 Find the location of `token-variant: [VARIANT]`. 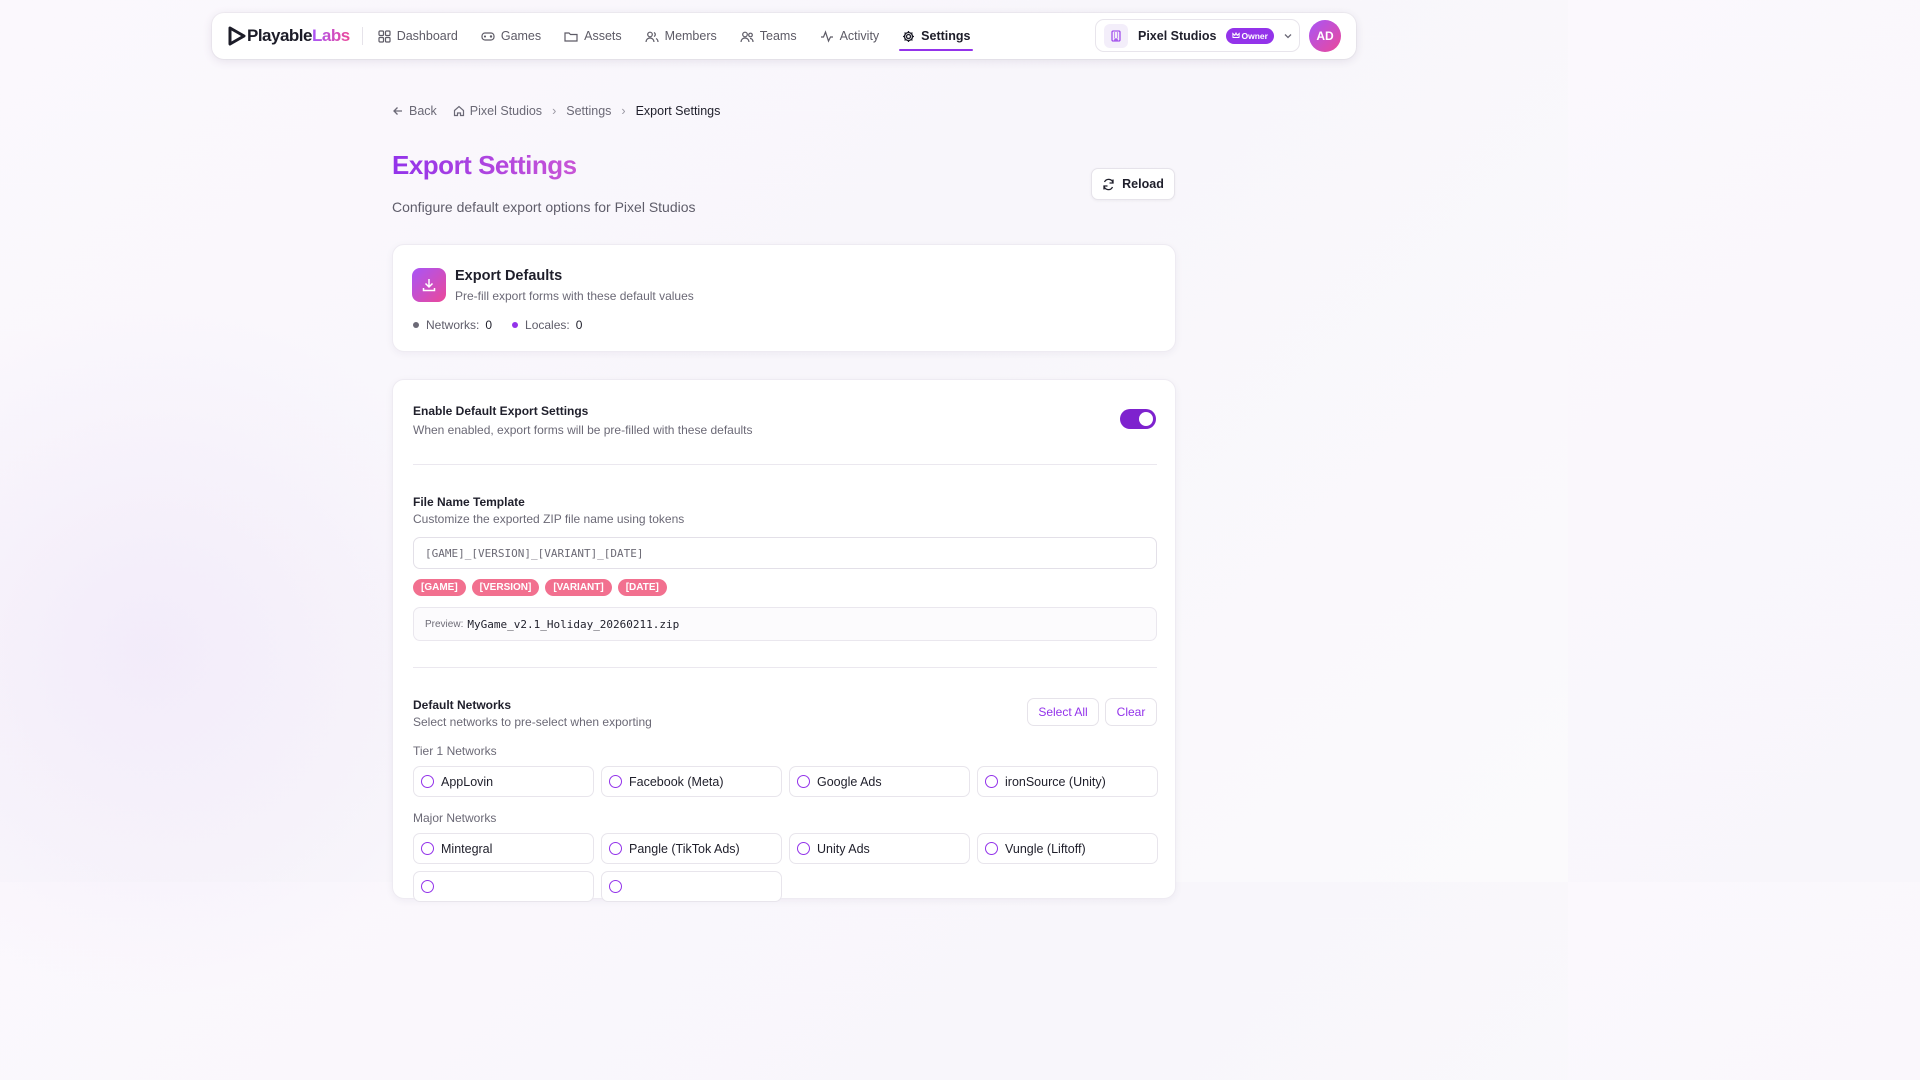

token-variant: [VARIANT] is located at coordinates (578, 587).